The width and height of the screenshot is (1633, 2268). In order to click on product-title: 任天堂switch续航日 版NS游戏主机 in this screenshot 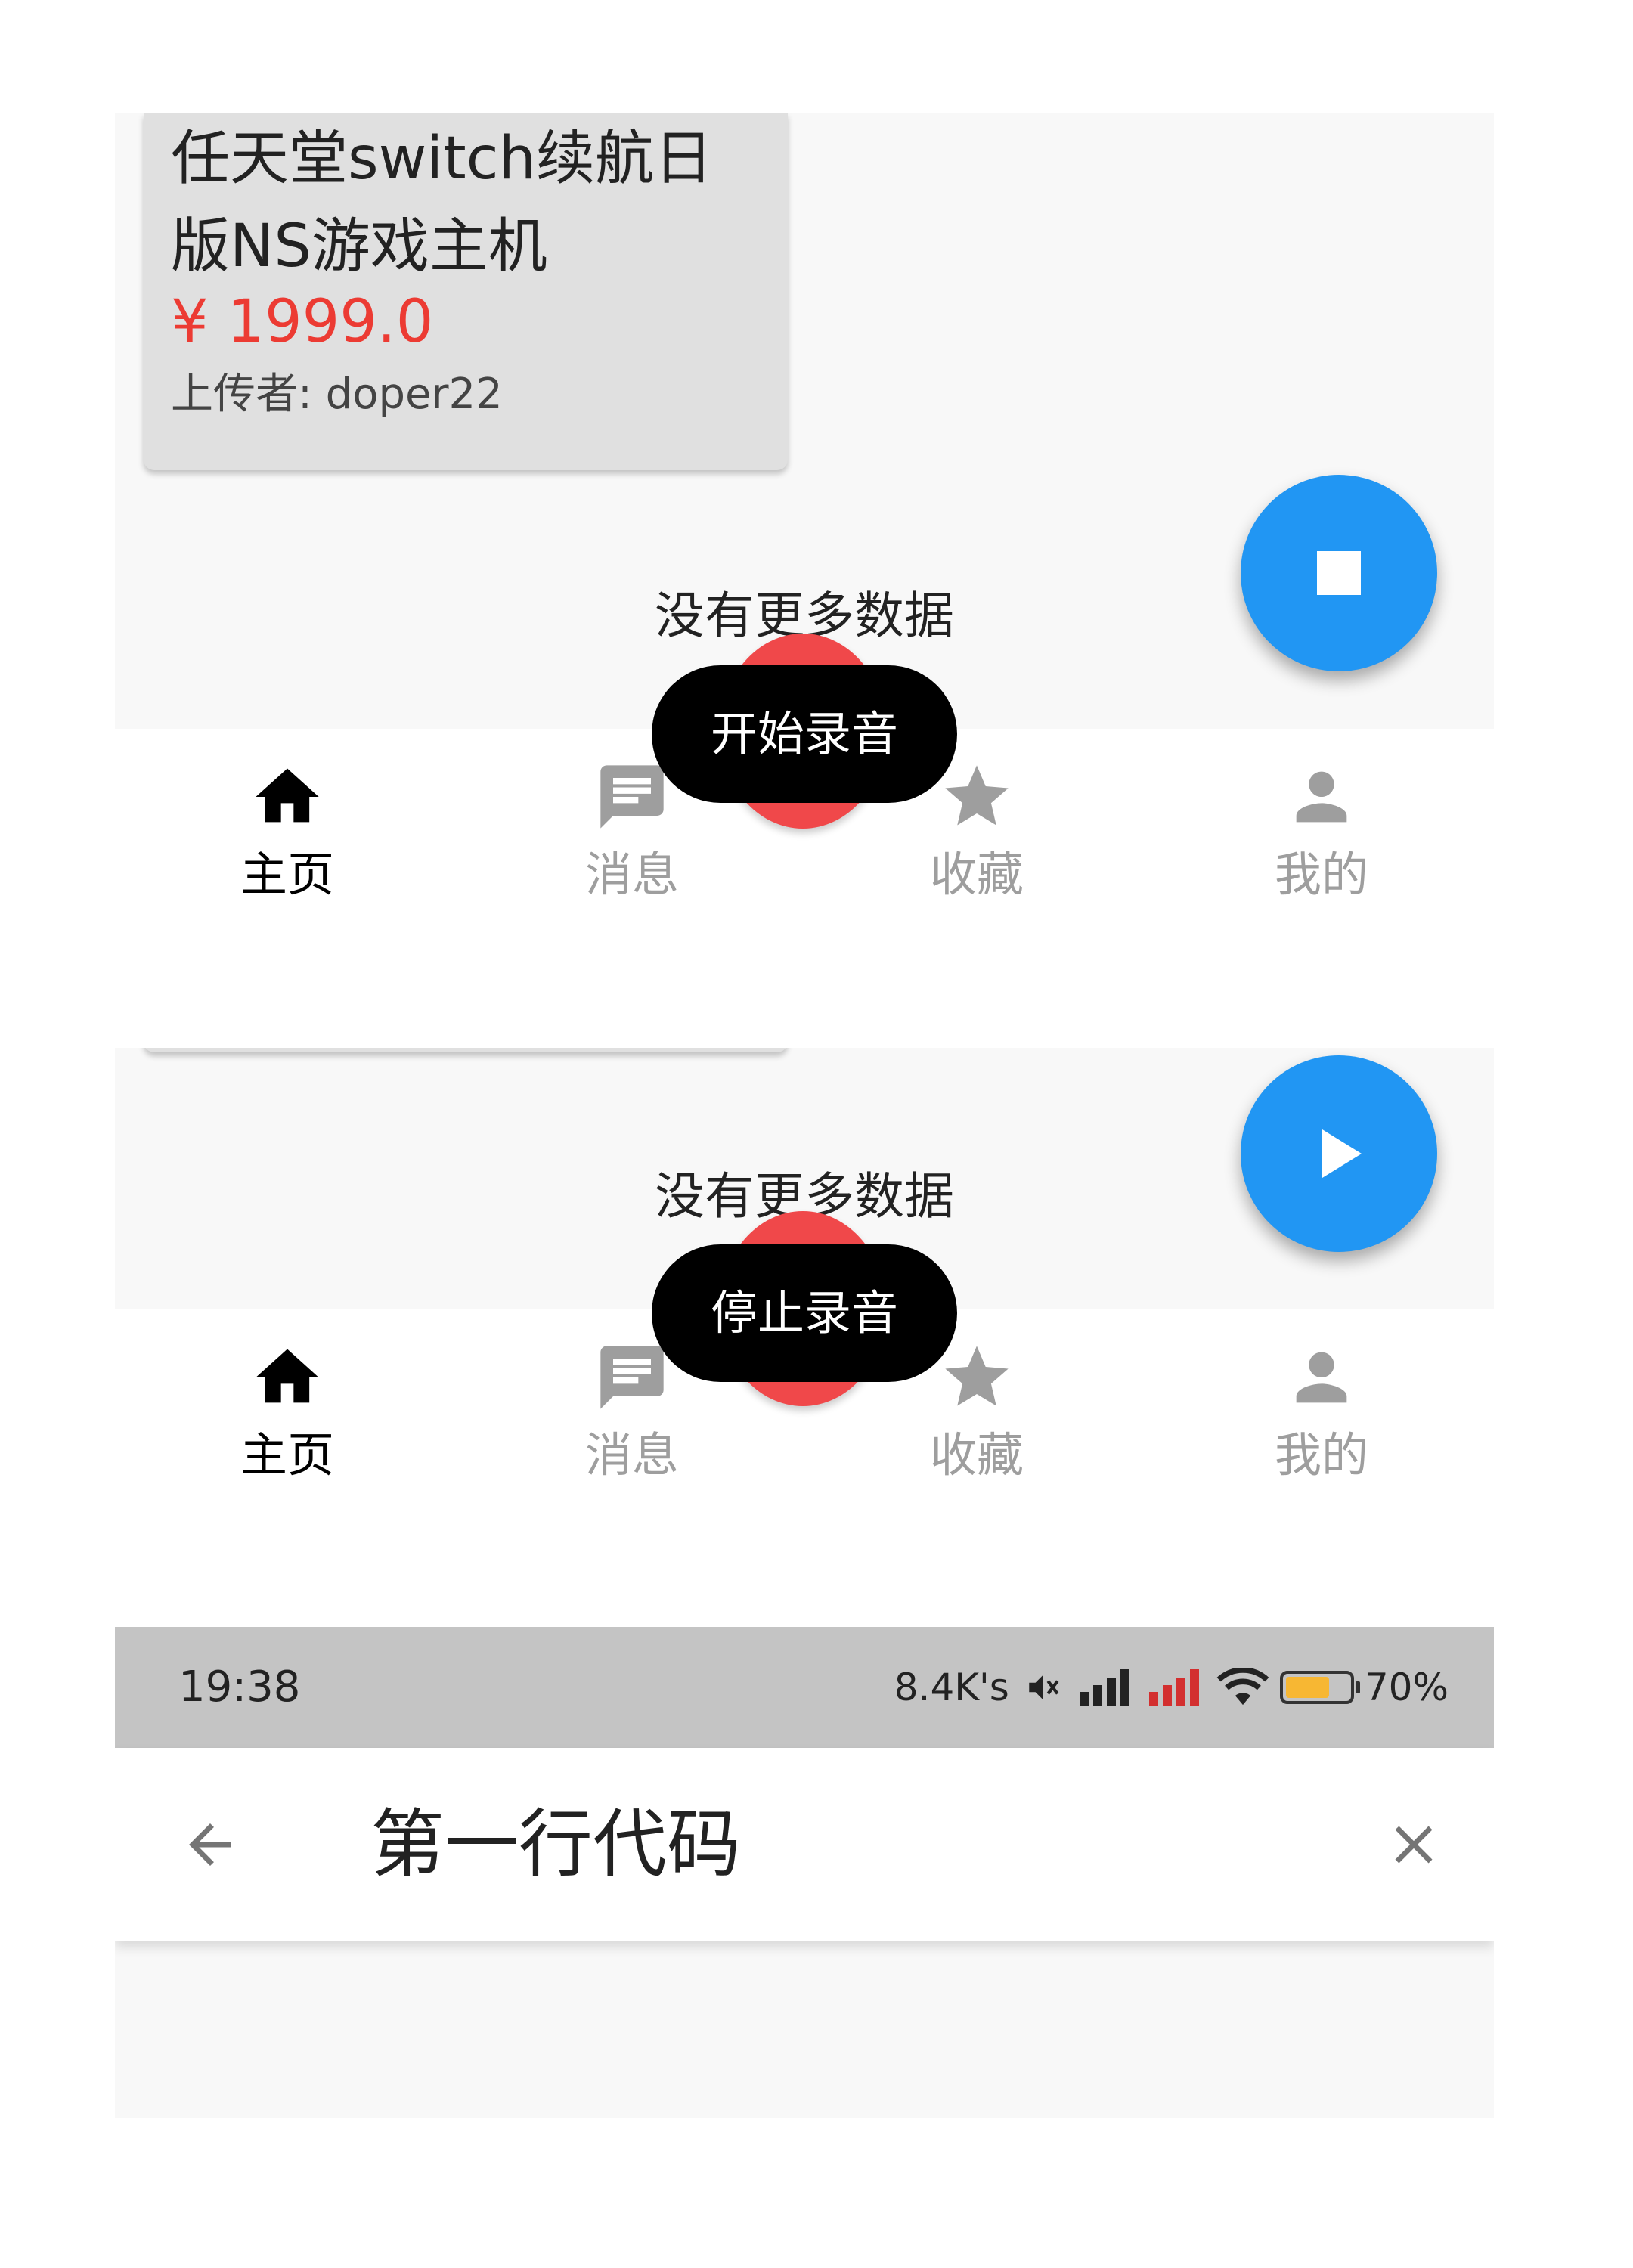, I will do `click(442, 203)`.